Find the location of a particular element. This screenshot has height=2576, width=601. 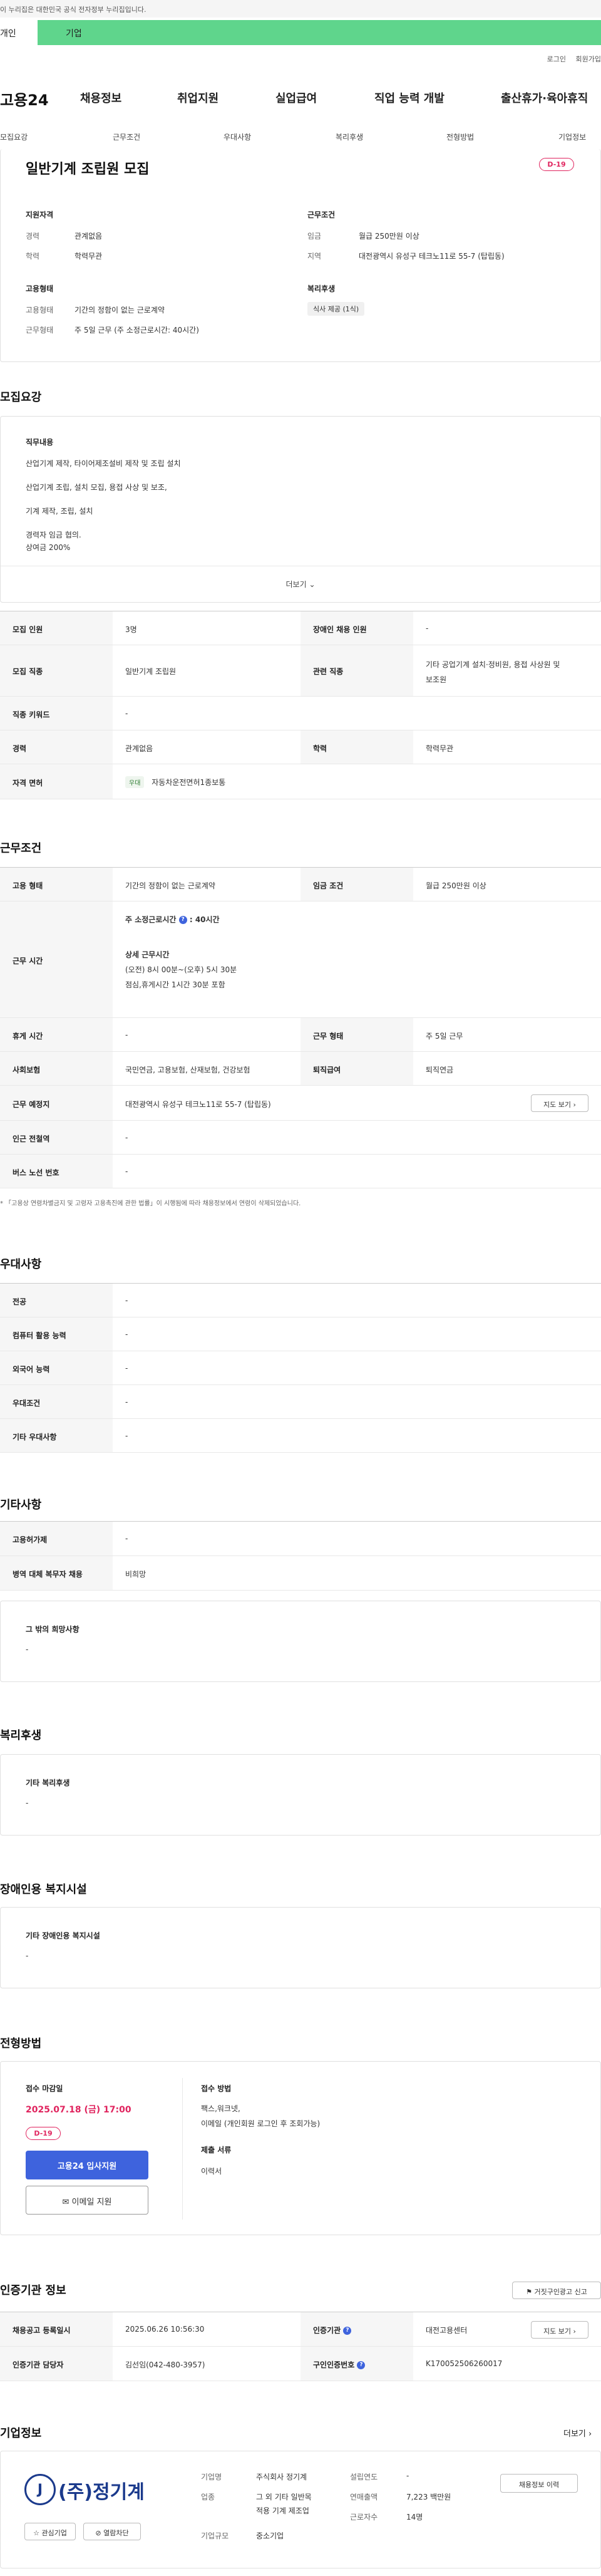

shape-label: 근무 형태 is located at coordinates (356, 1034).